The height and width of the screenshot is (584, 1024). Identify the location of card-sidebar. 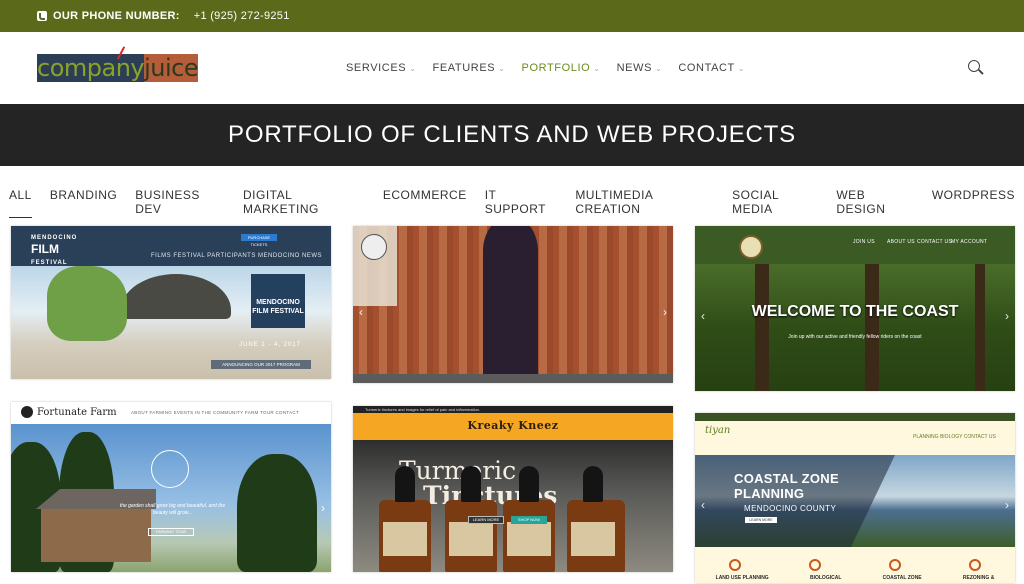
(375, 266).